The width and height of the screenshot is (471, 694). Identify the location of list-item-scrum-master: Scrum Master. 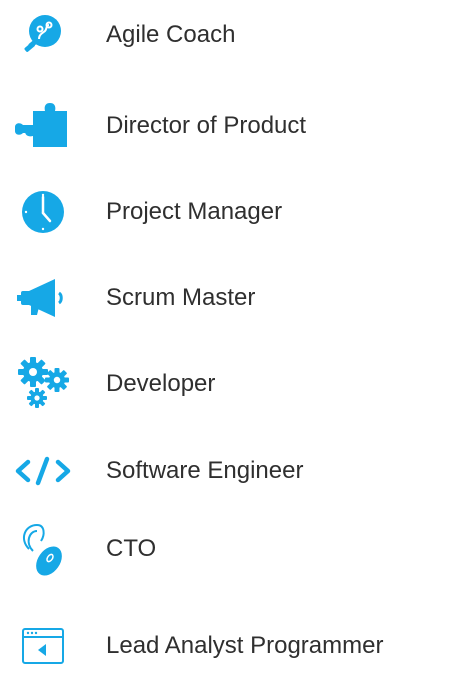
(235, 298).